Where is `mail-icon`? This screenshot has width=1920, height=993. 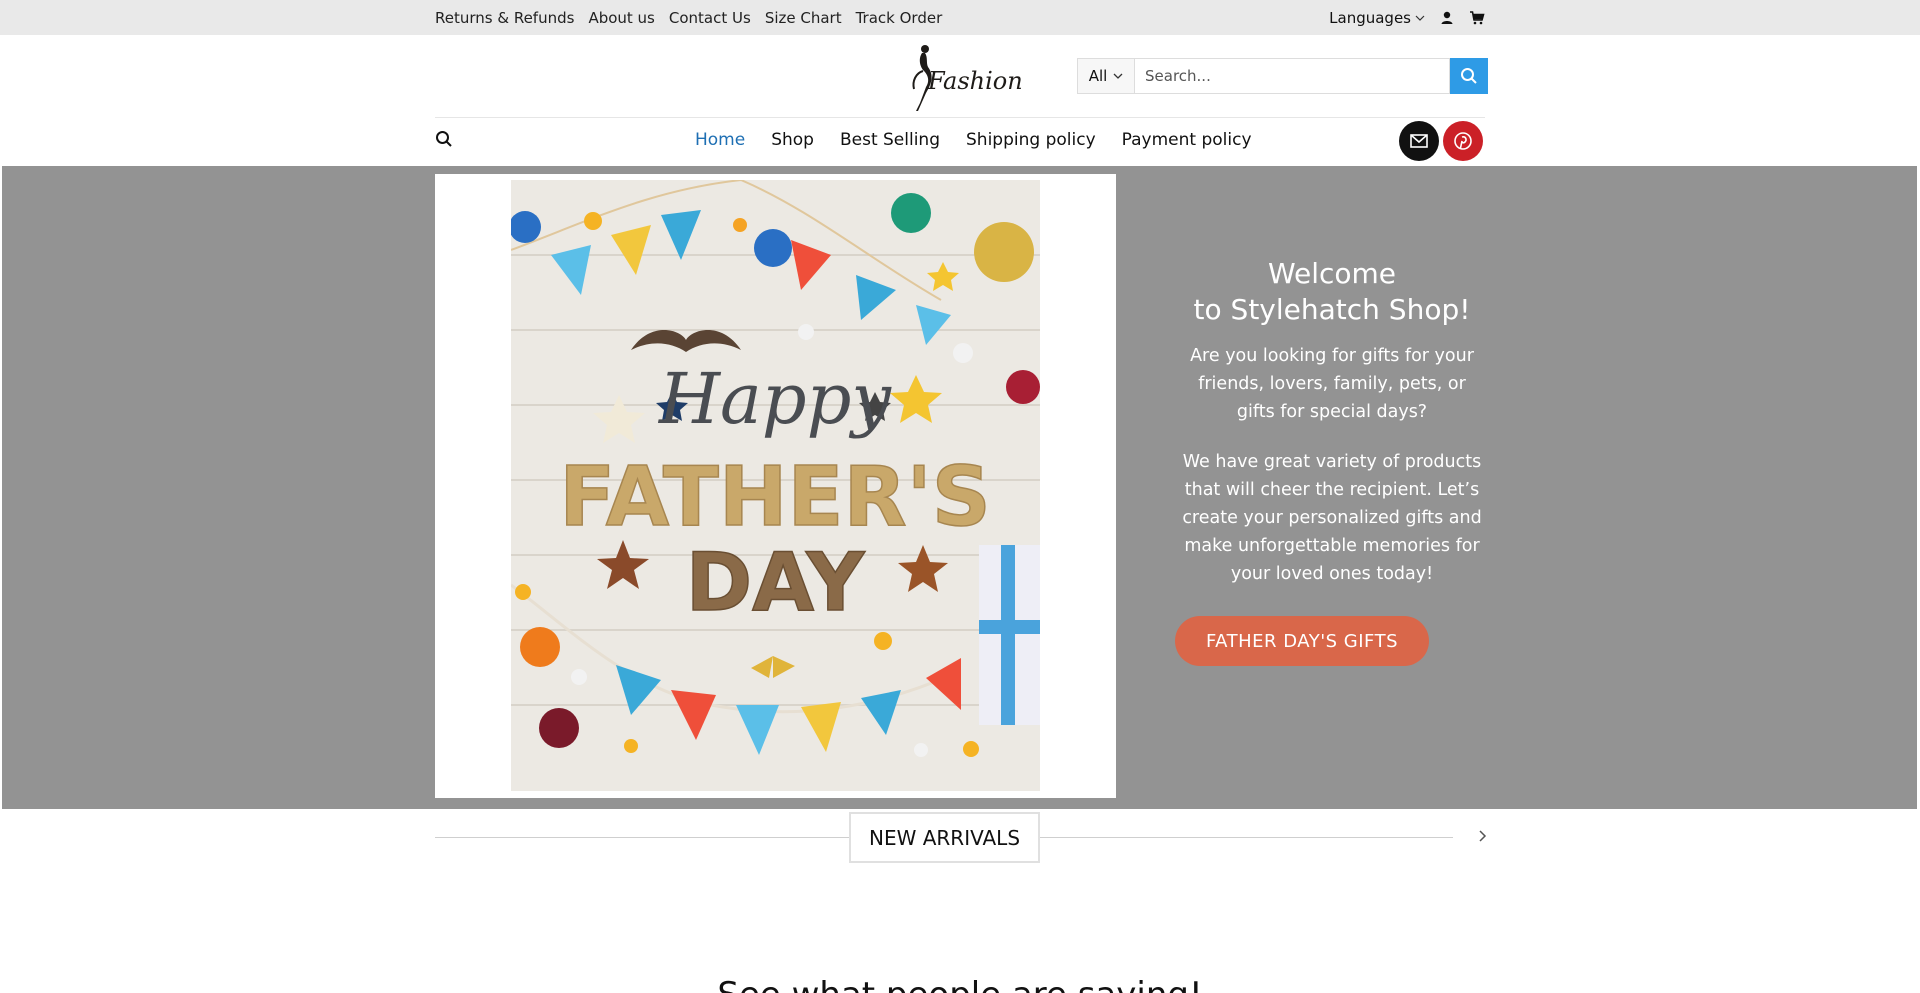
mail-icon is located at coordinates (1419, 141).